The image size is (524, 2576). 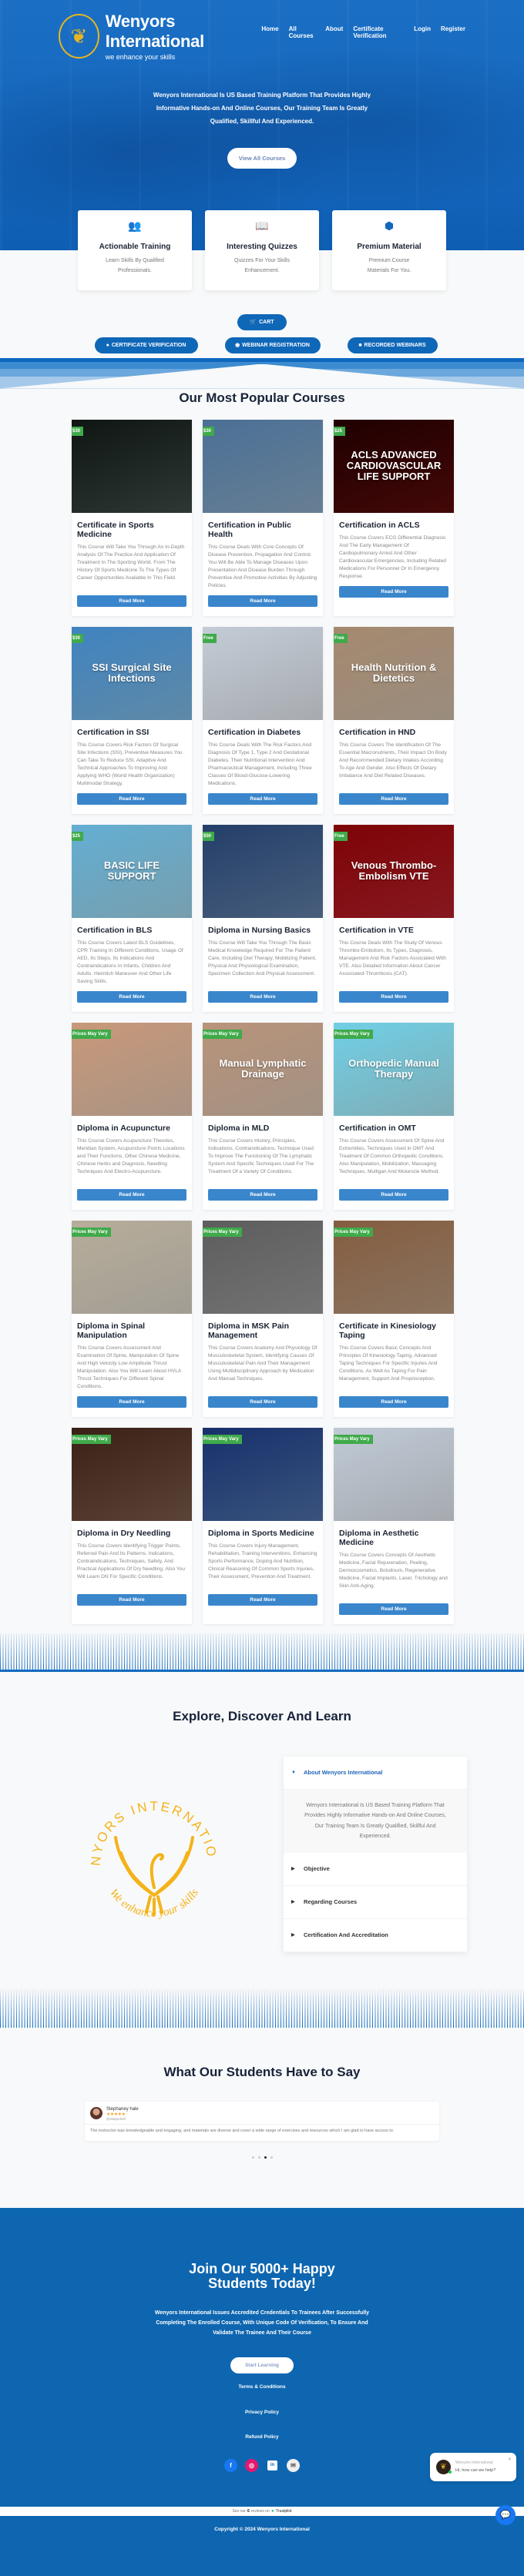 What do you see at coordinates (184, 32) in the screenshot?
I see `brand-name: Wenyors International` at bounding box center [184, 32].